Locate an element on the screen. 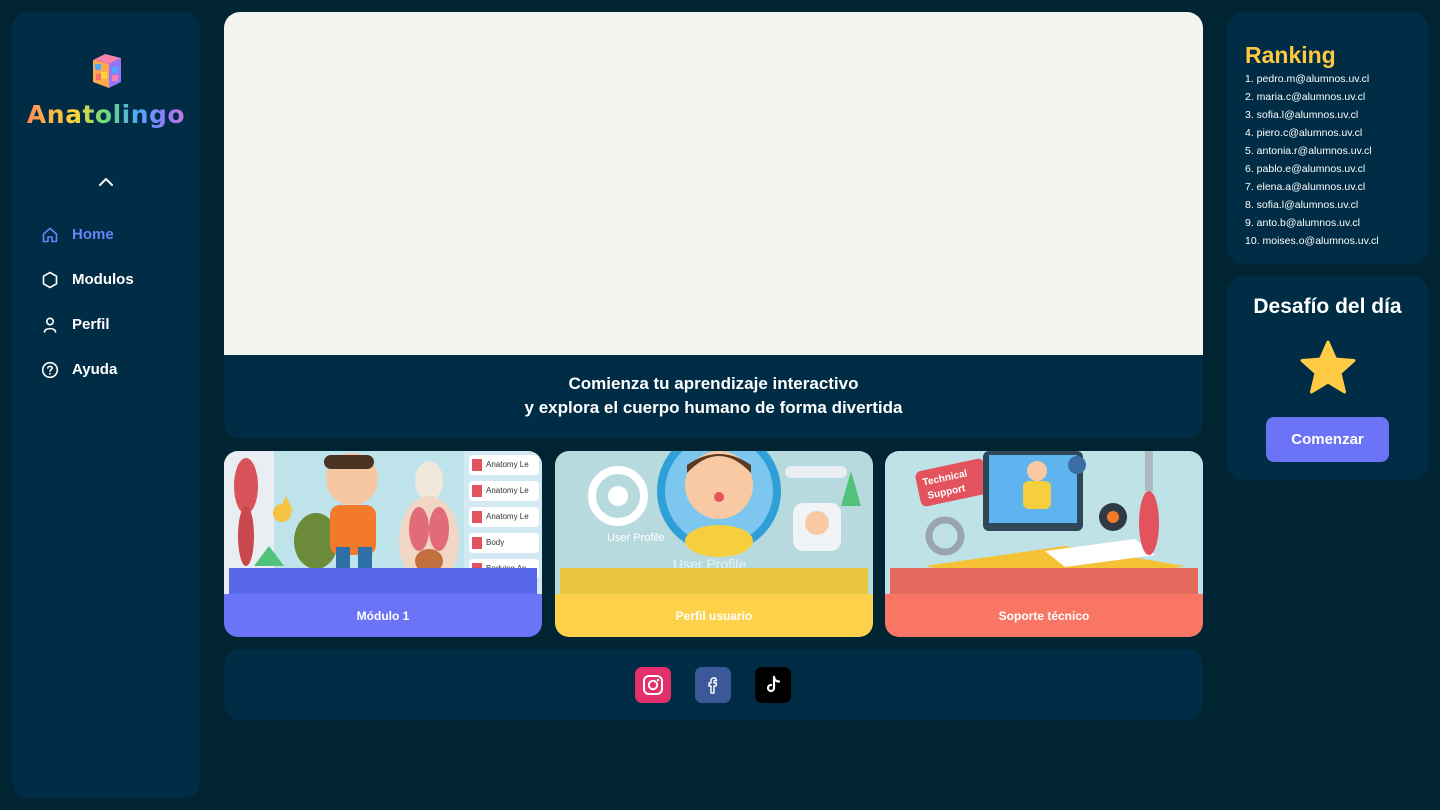 The image size is (1440, 810). hexagon-icon is located at coordinates (50, 280).